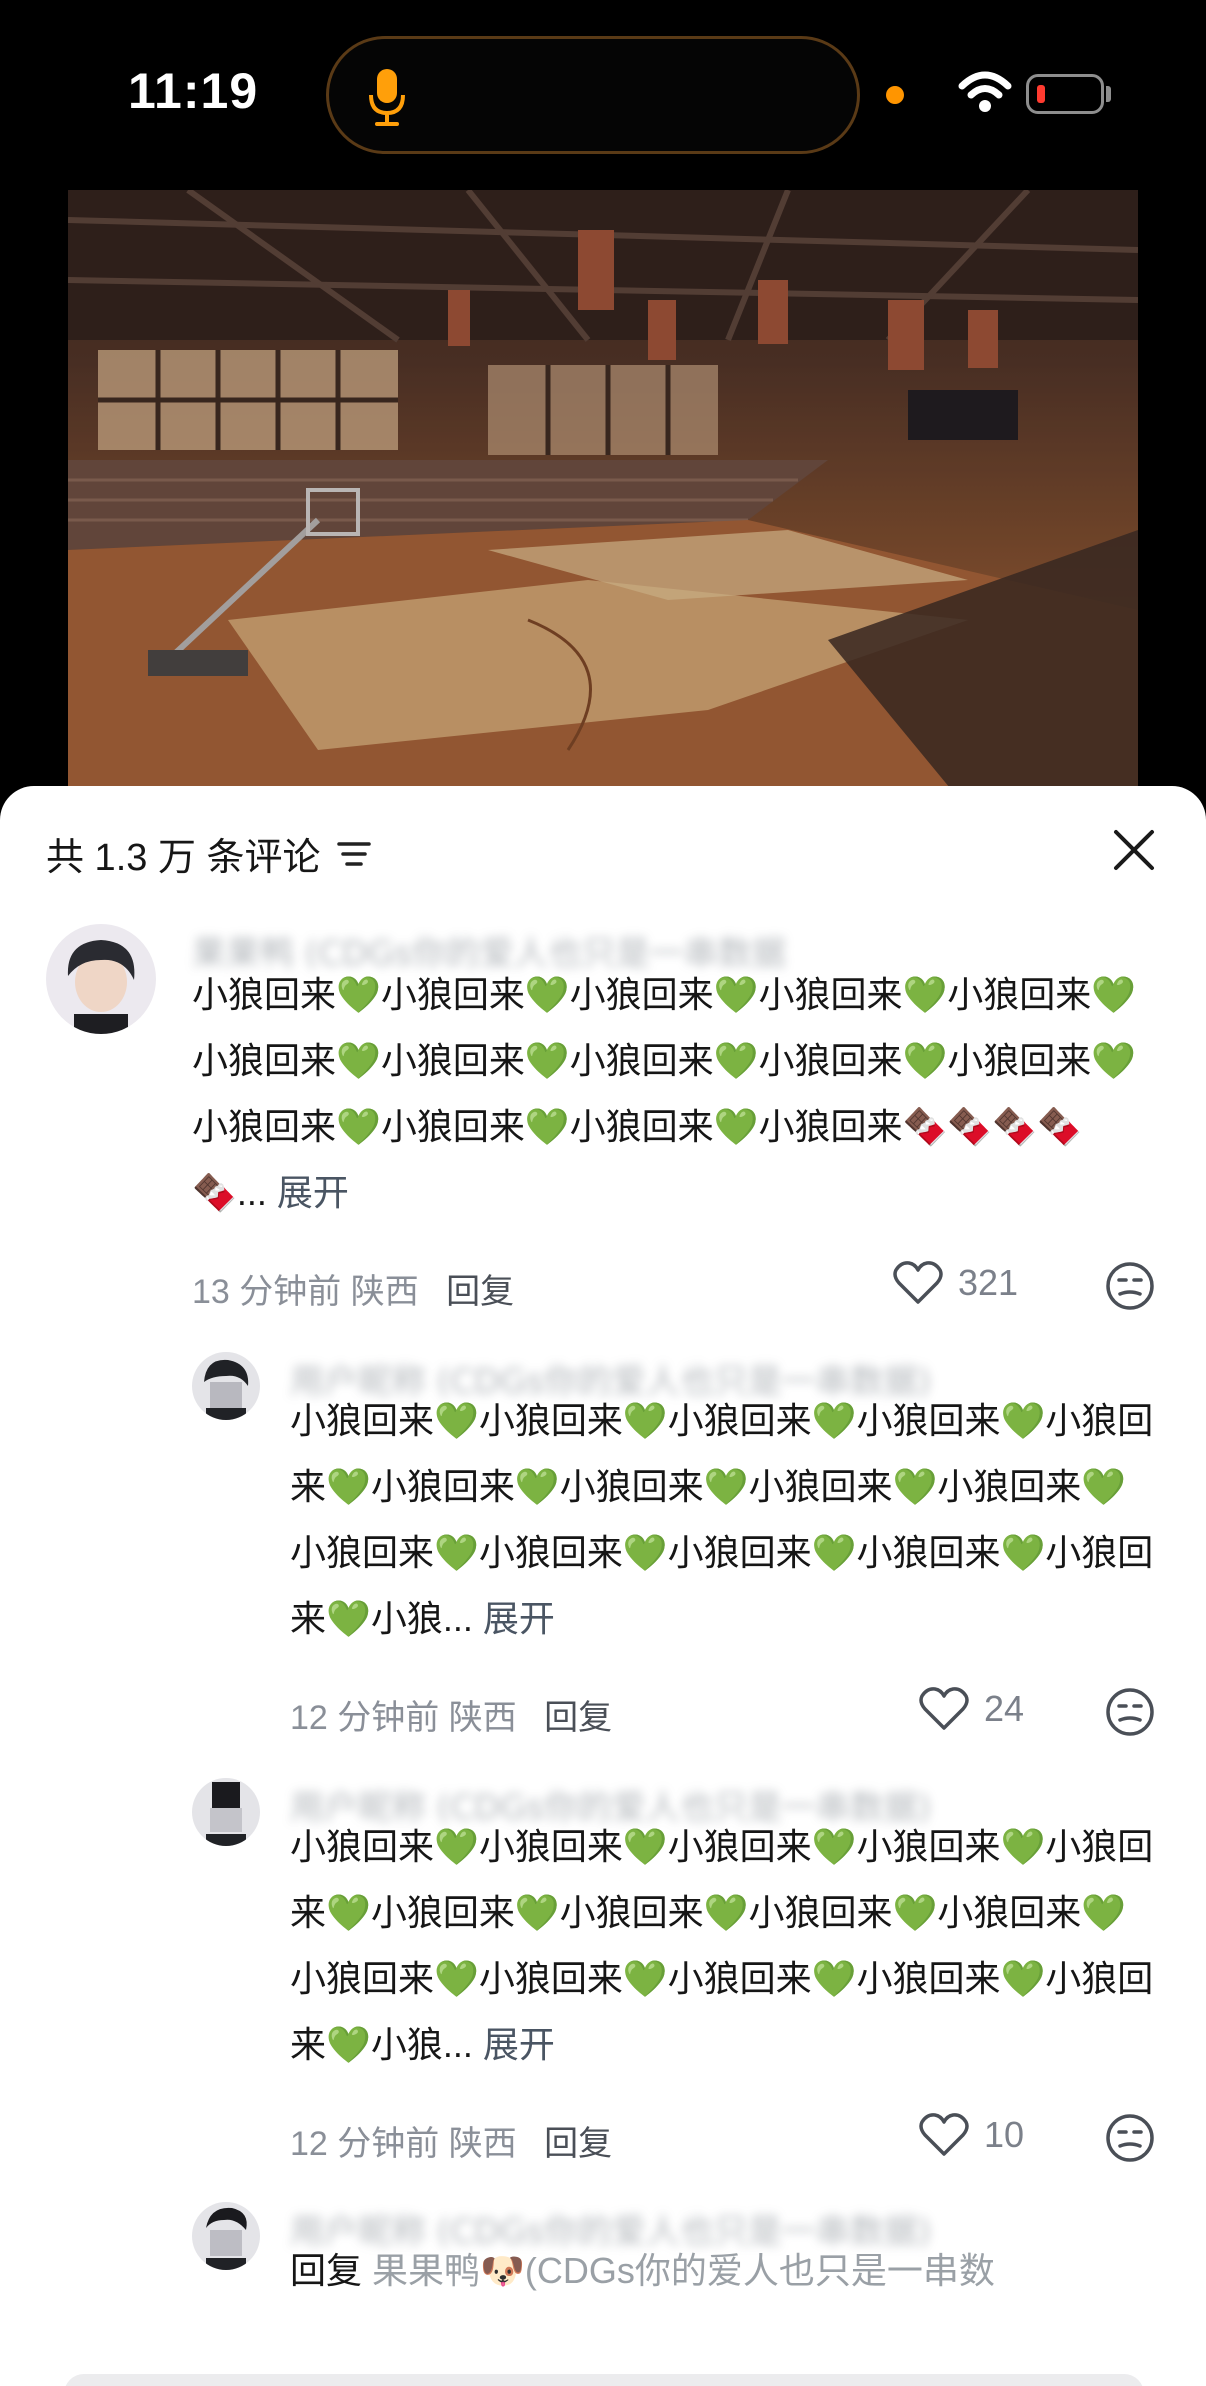 The height and width of the screenshot is (2386, 1206). What do you see at coordinates (988, 1282) in the screenshot?
I see `like-count: 321` at bounding box center [988, 1282].